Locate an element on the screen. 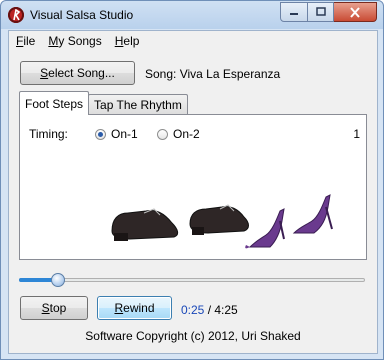  tab-strip: Foot Steps Tap The Rhythm is located at coordinates (103, 103).